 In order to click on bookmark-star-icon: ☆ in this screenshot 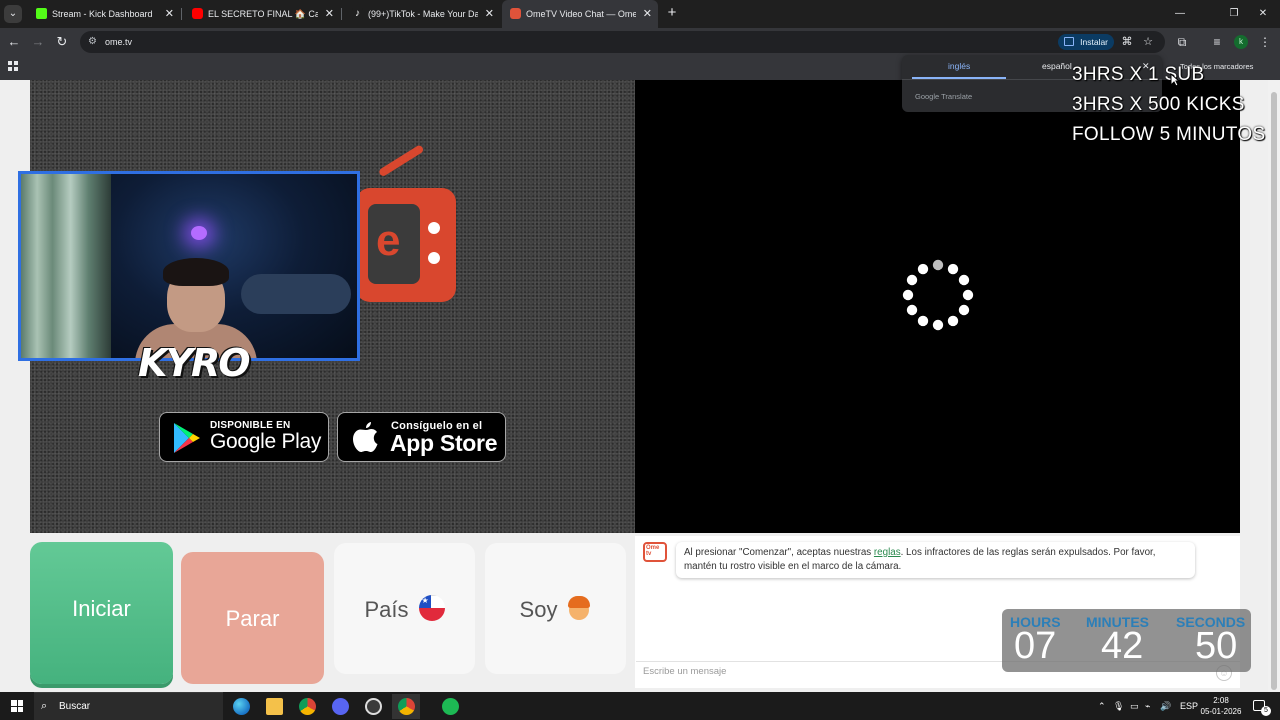, I will do `click(1148, 42)`.